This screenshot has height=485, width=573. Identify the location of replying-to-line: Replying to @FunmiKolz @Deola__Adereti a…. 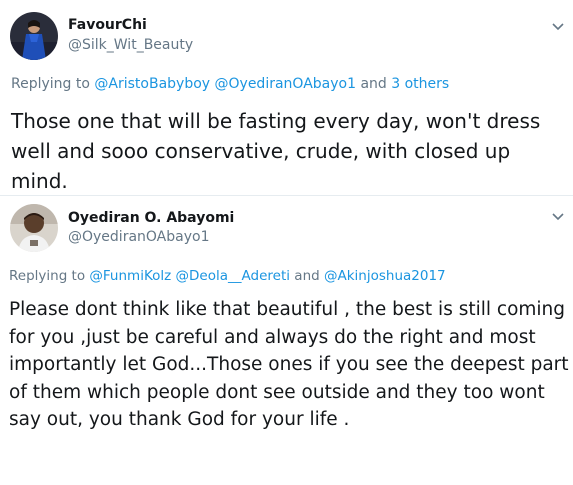
(227, 276).